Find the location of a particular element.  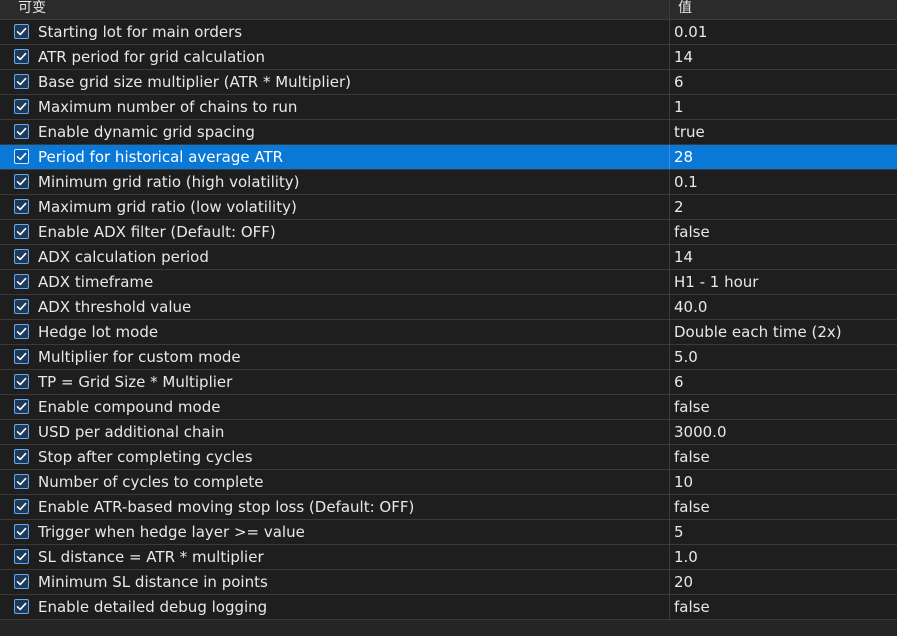

parameter-value: true is located at coordinates (689, 132).